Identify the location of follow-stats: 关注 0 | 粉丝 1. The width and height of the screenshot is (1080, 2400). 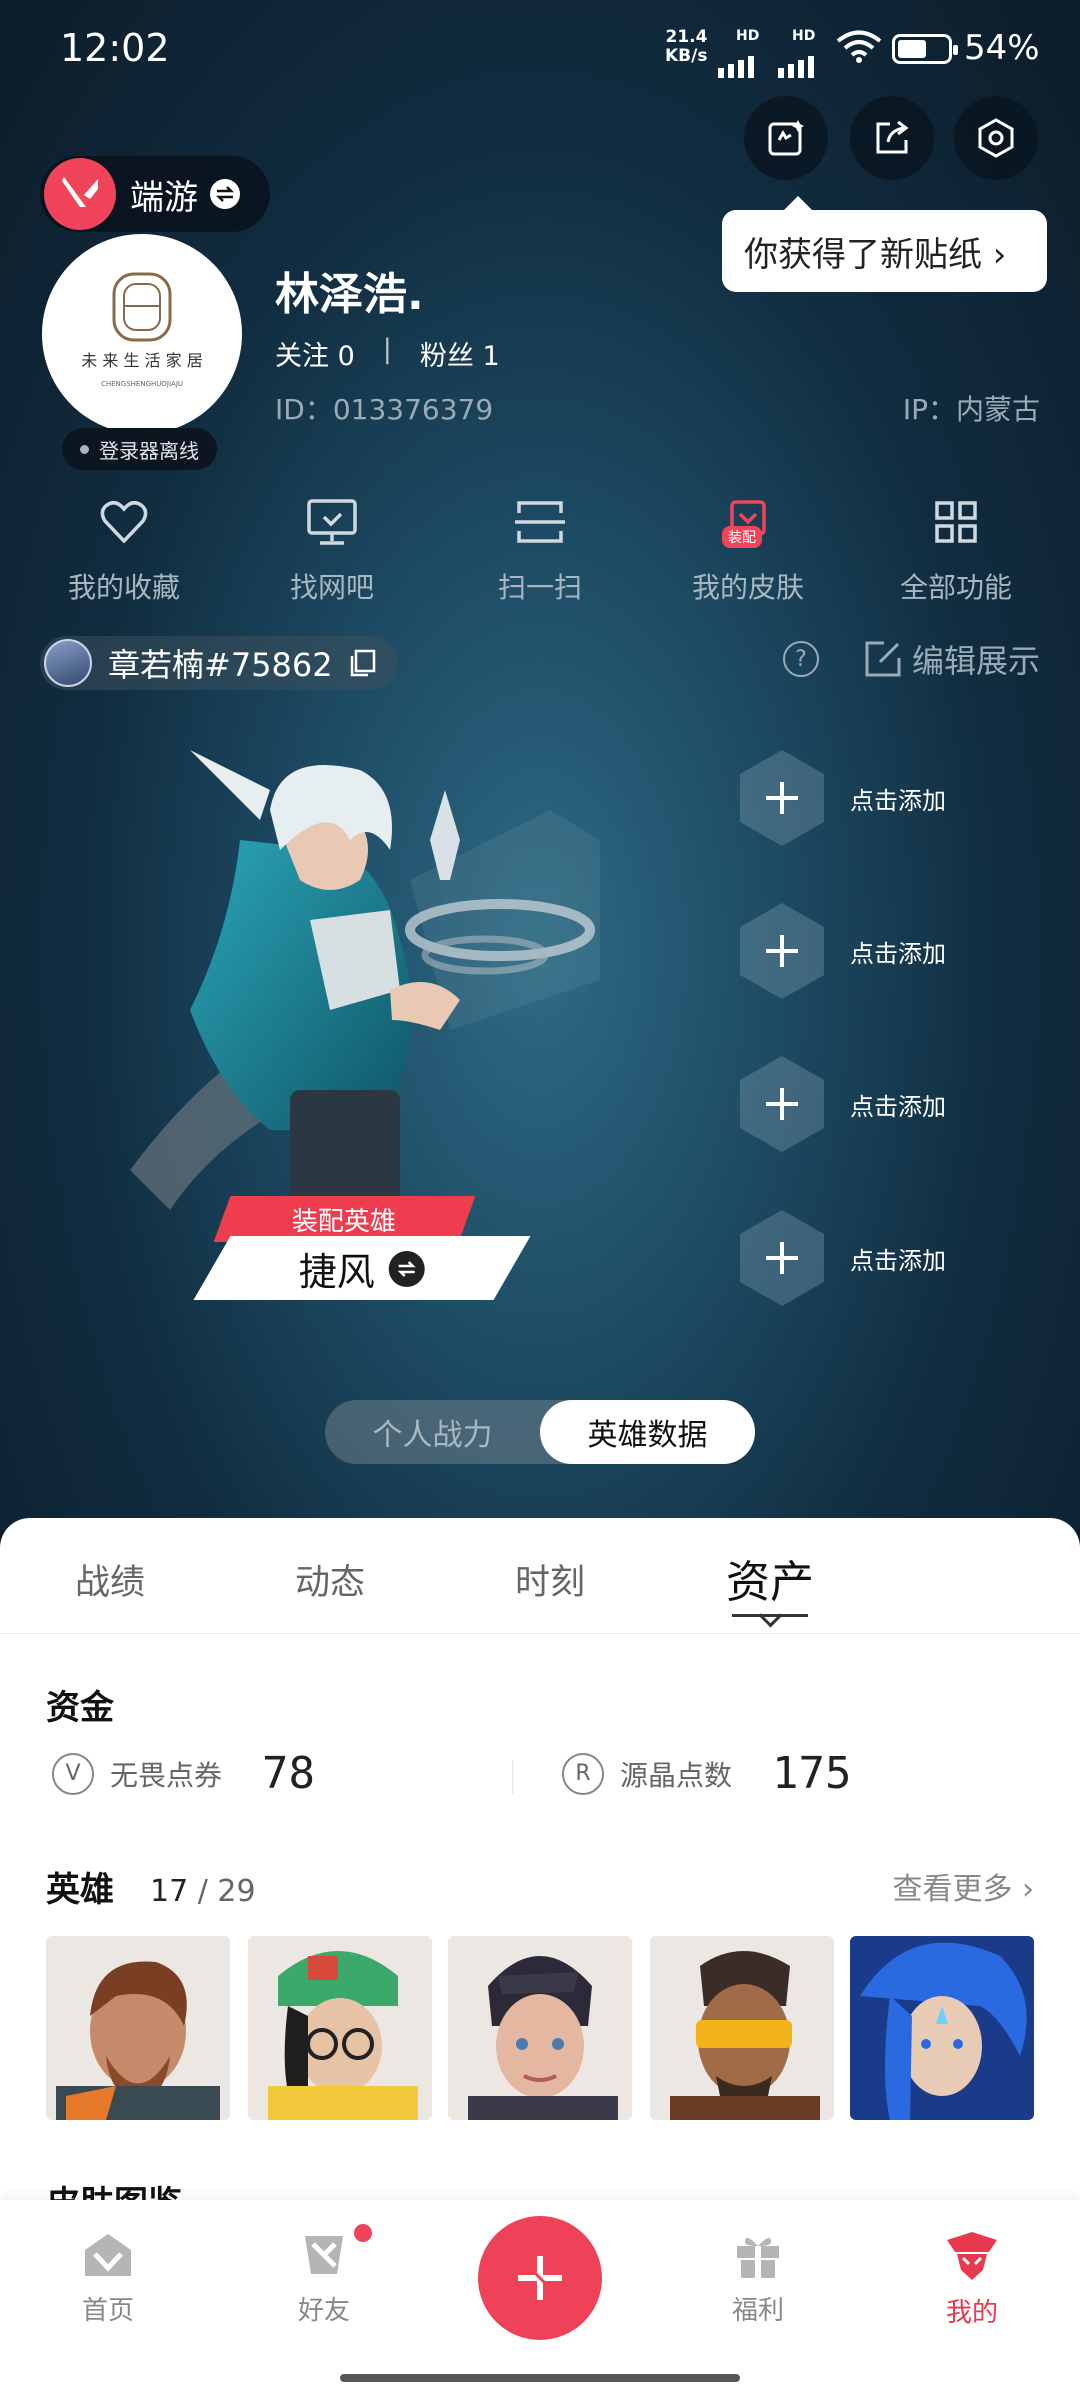
(387, 353).